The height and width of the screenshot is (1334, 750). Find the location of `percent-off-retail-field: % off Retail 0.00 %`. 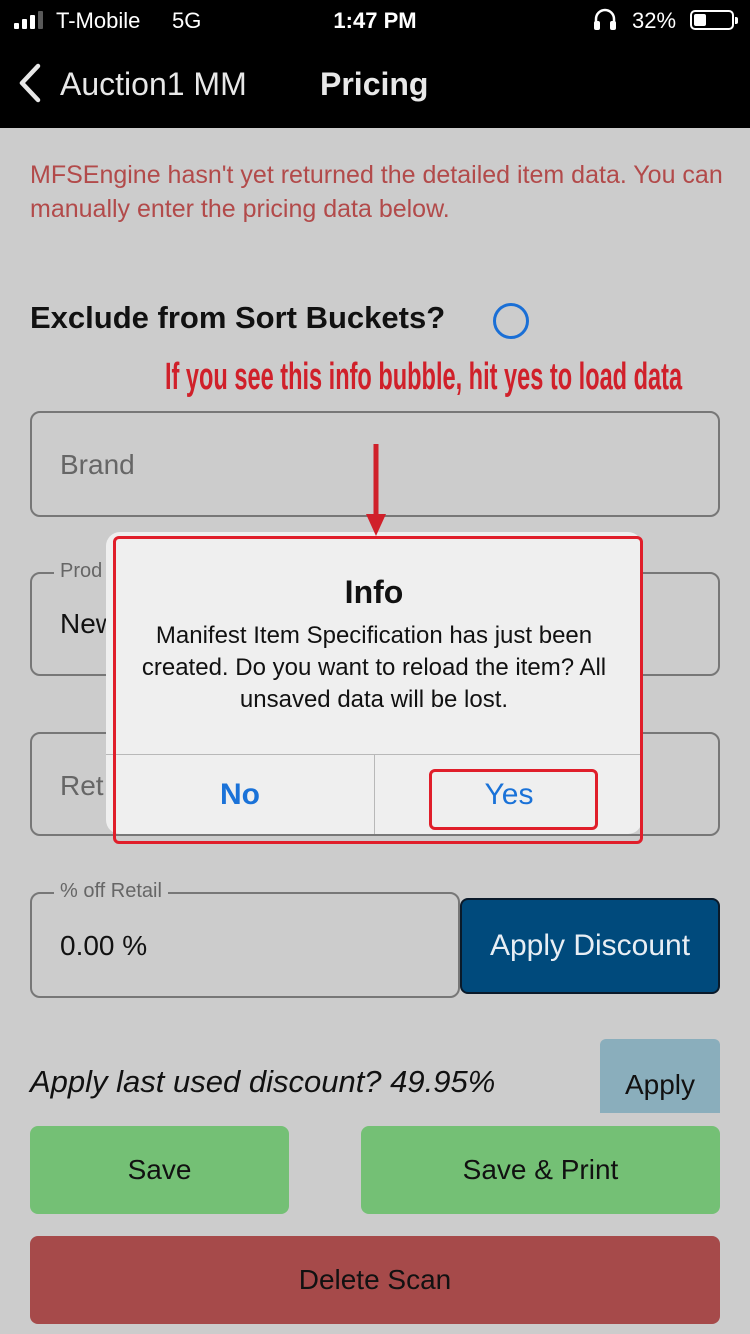

percent-off-retail-field: % off Retail 0.00 % is located at coordinates (245, 939).